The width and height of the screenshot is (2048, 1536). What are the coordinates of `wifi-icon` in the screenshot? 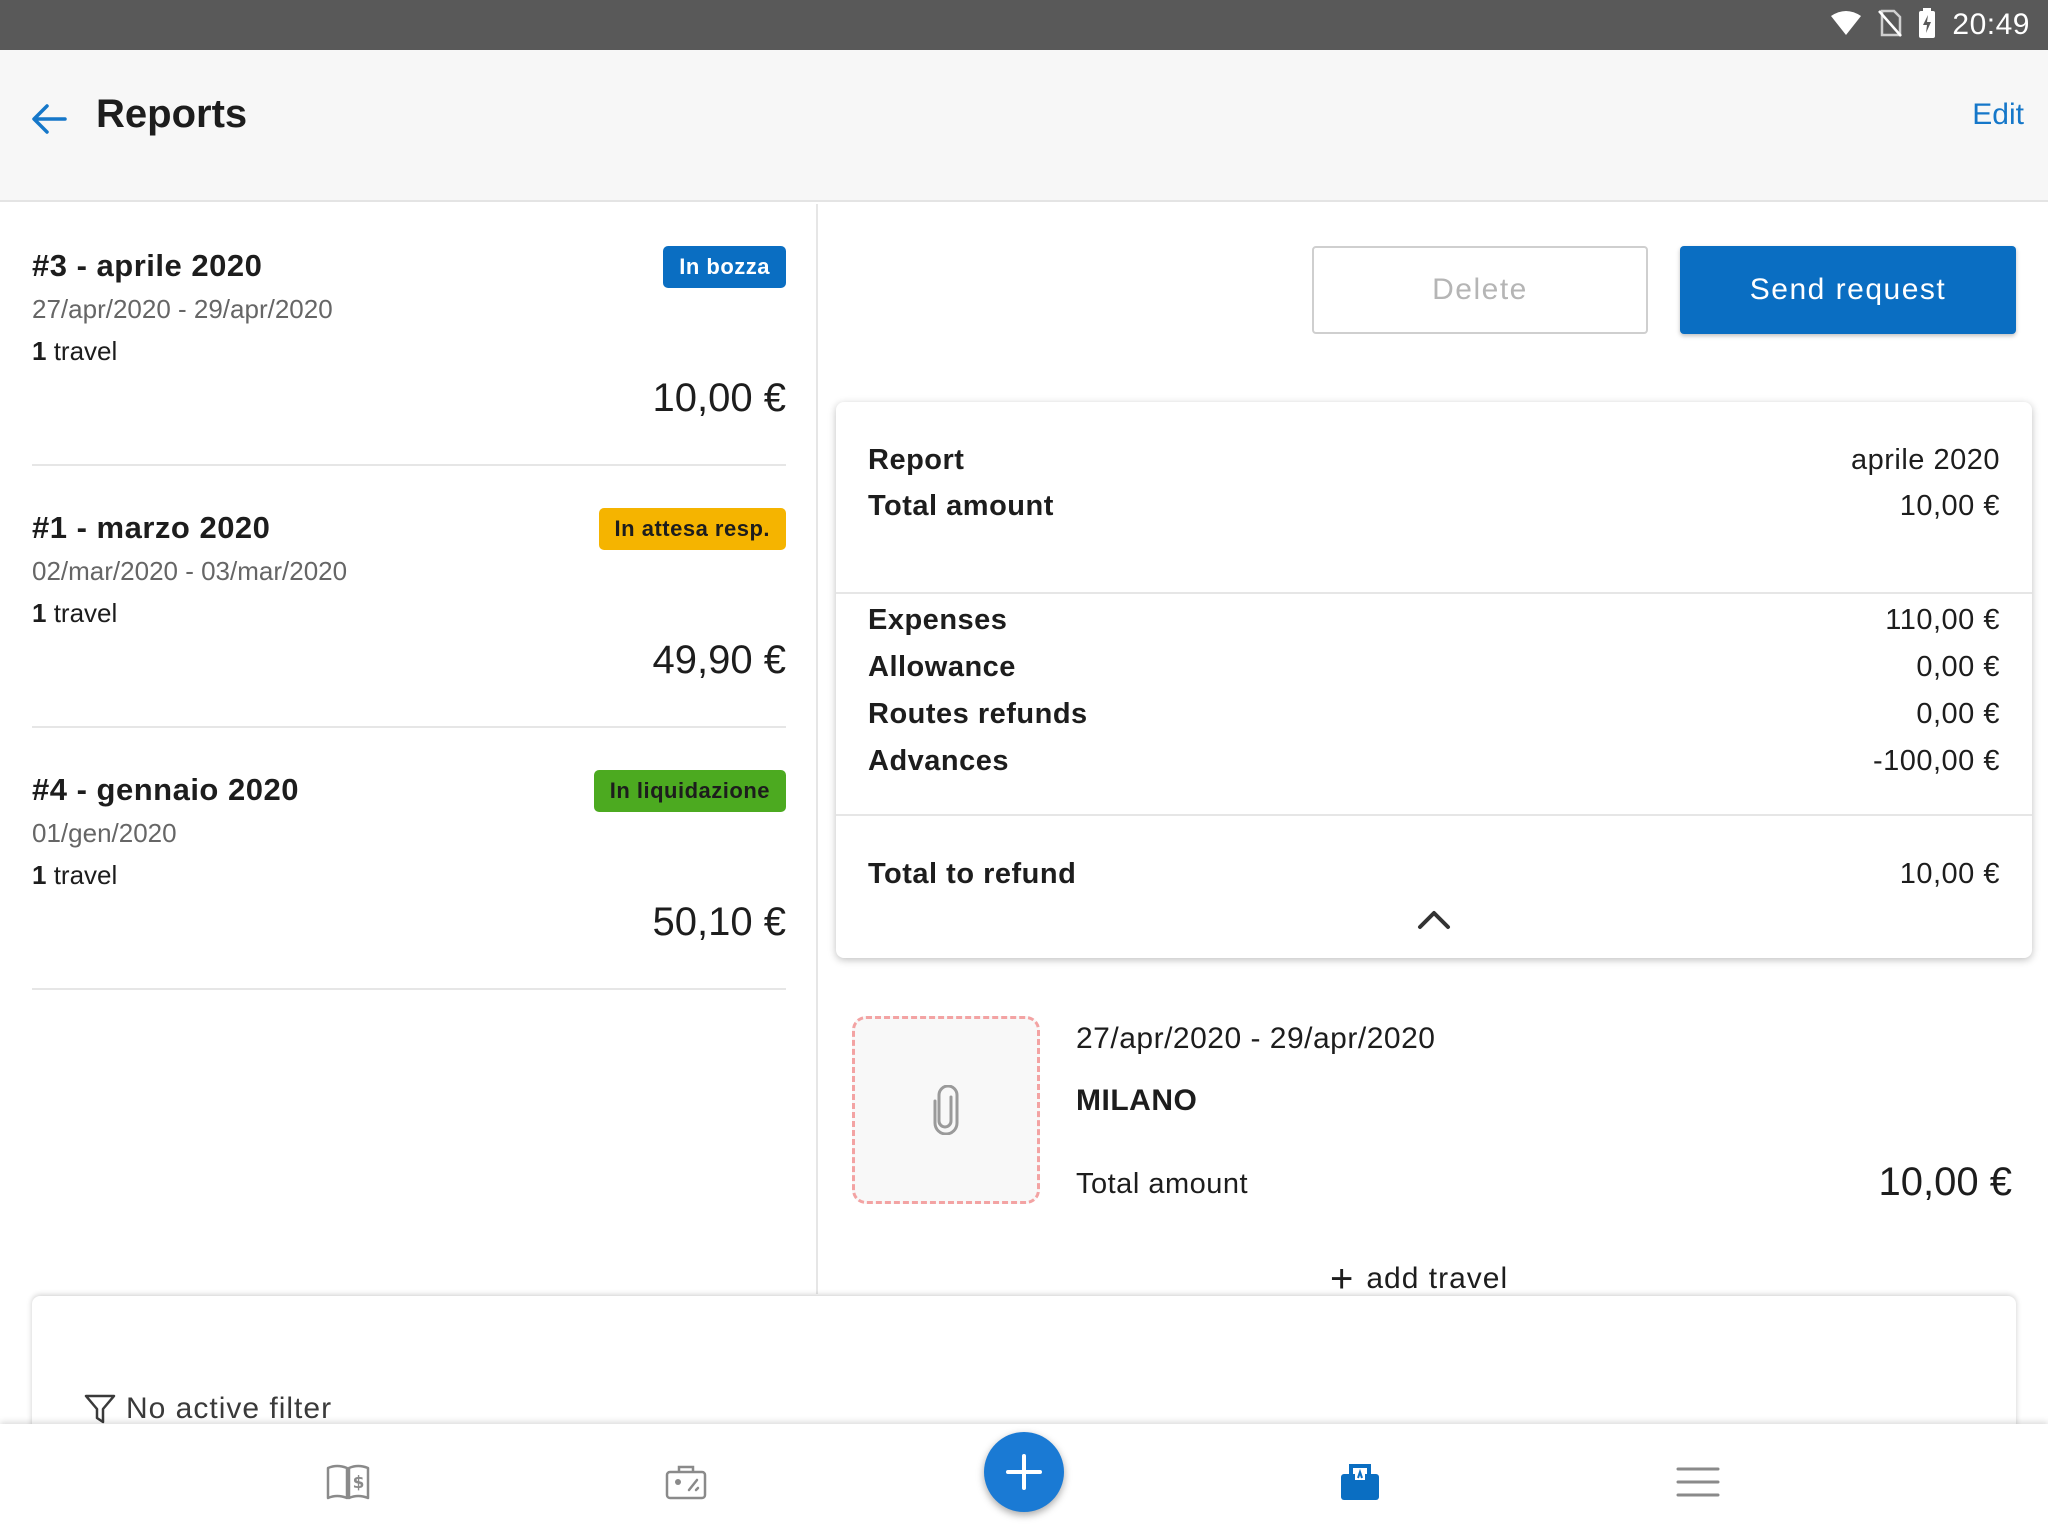 It's located at (1846, 25).